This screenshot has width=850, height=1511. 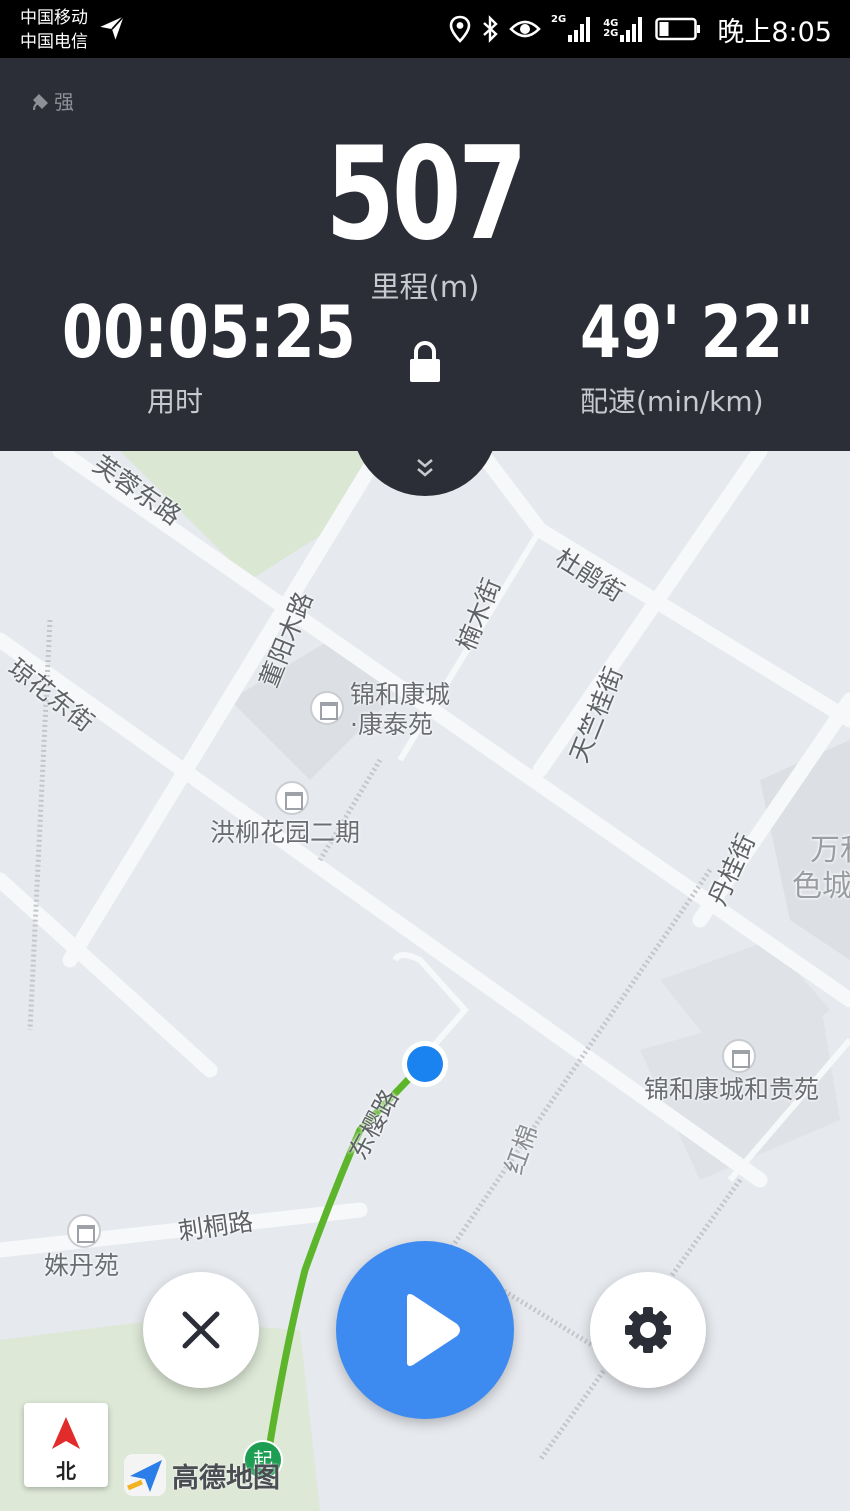 What do you see at coordinates (433, 1330) in the screenshot?
I see `play-icon` at bounding box center [433, 1330].